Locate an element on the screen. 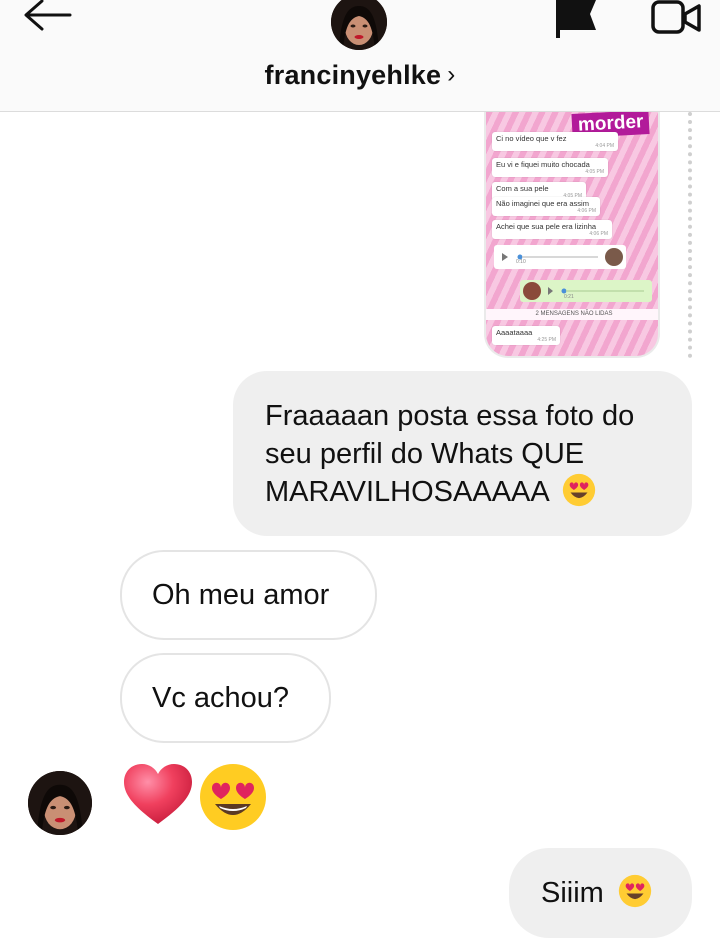  mini-message-text: Eu vi e fiquei muito chocada is located at coordinates (543, 164).